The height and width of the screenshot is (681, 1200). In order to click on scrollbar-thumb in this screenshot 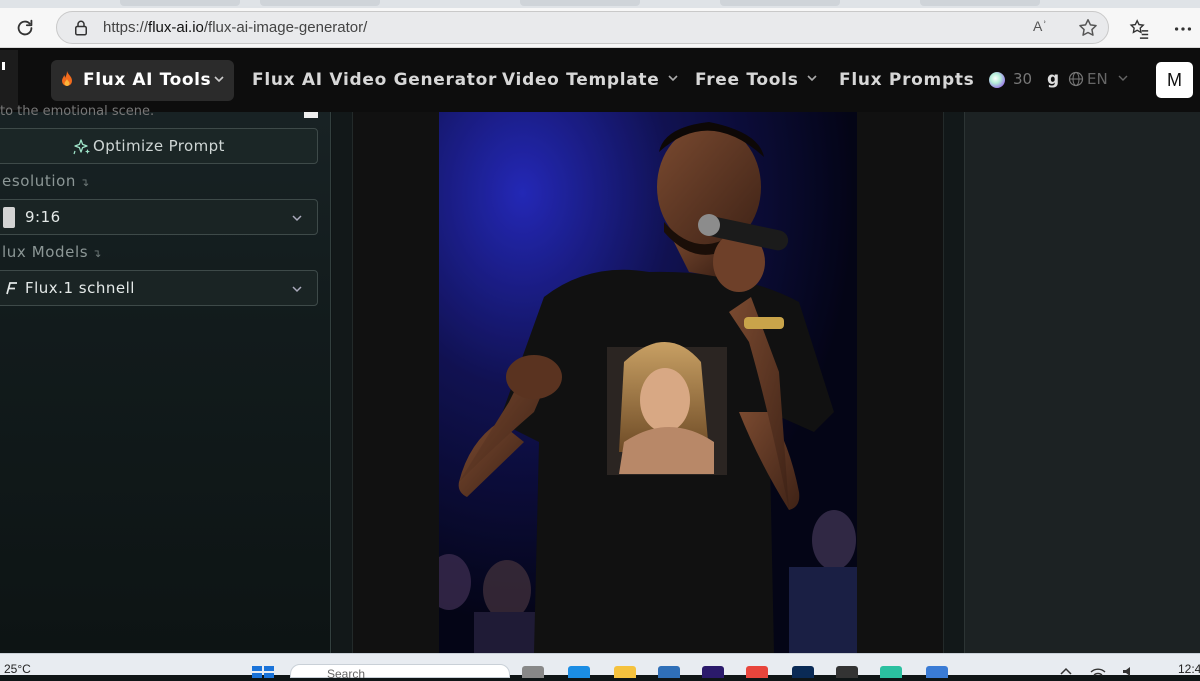, I will do `click(311, 115)`.